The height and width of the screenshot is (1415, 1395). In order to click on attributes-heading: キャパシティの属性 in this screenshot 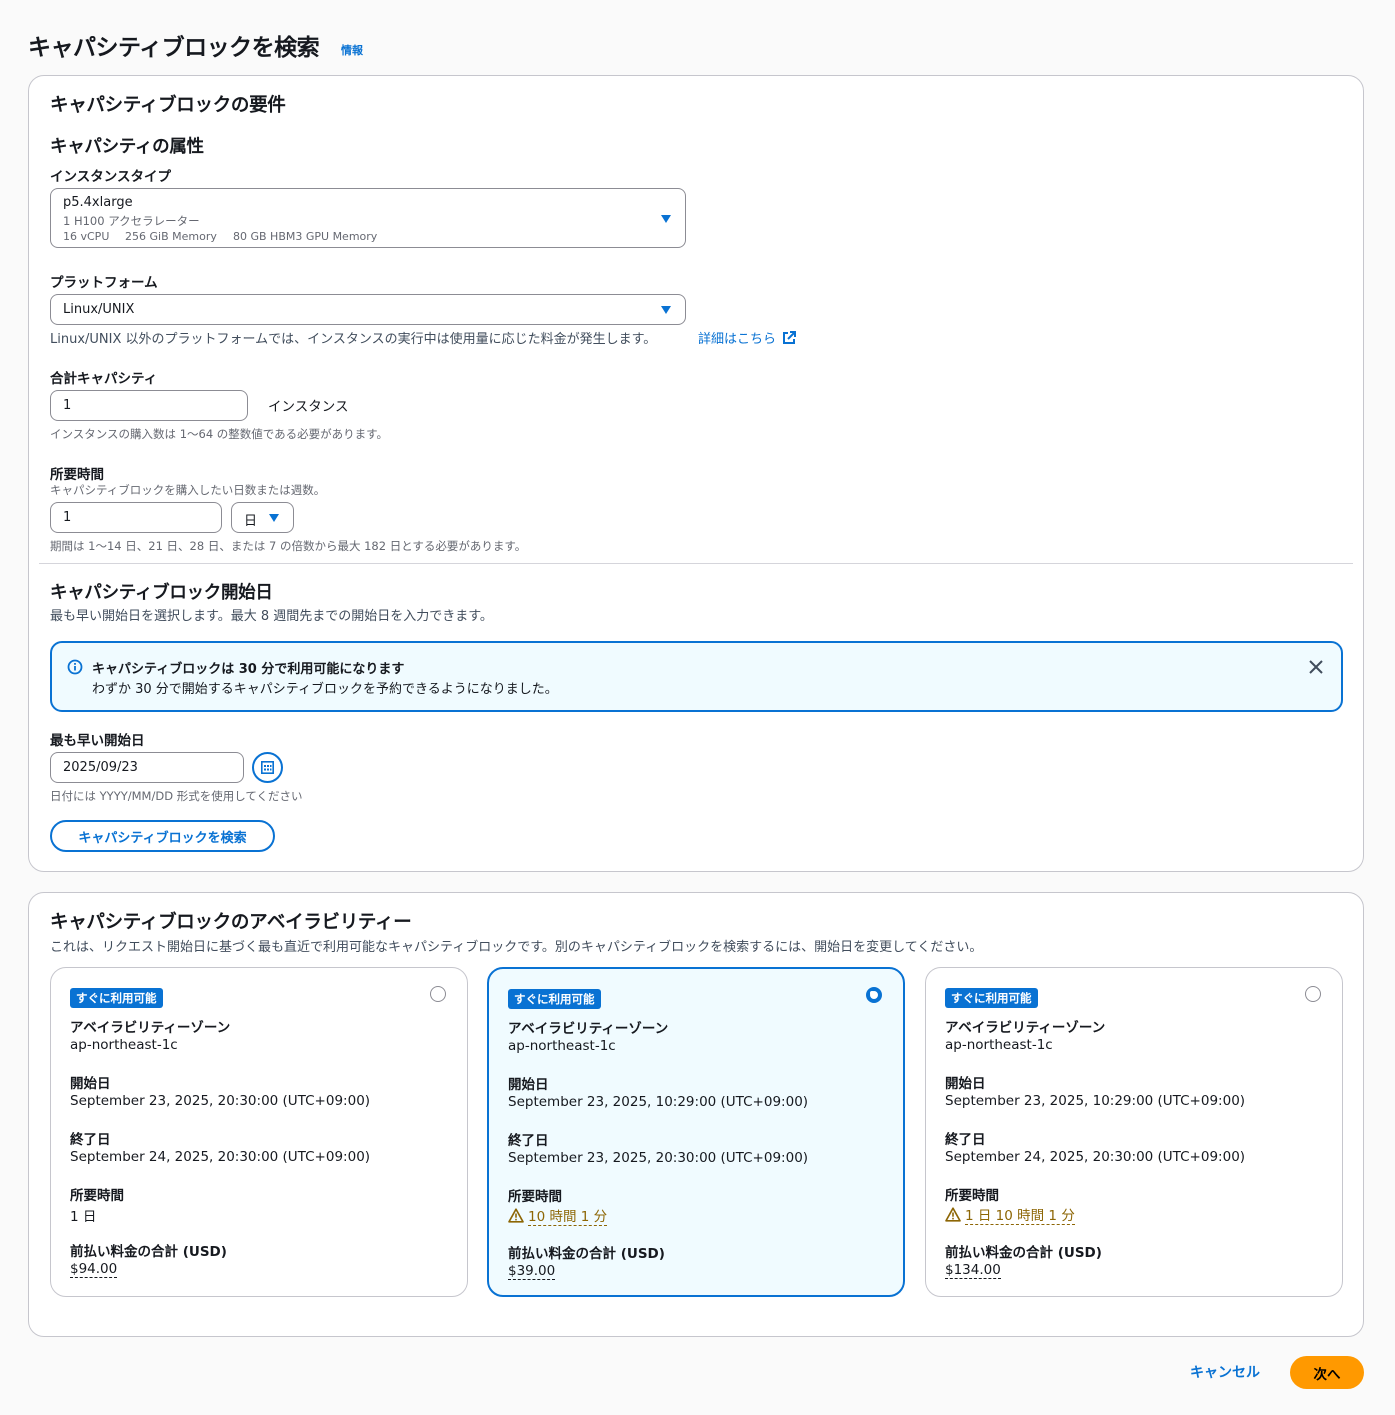, I will do `click(127, 147)`.